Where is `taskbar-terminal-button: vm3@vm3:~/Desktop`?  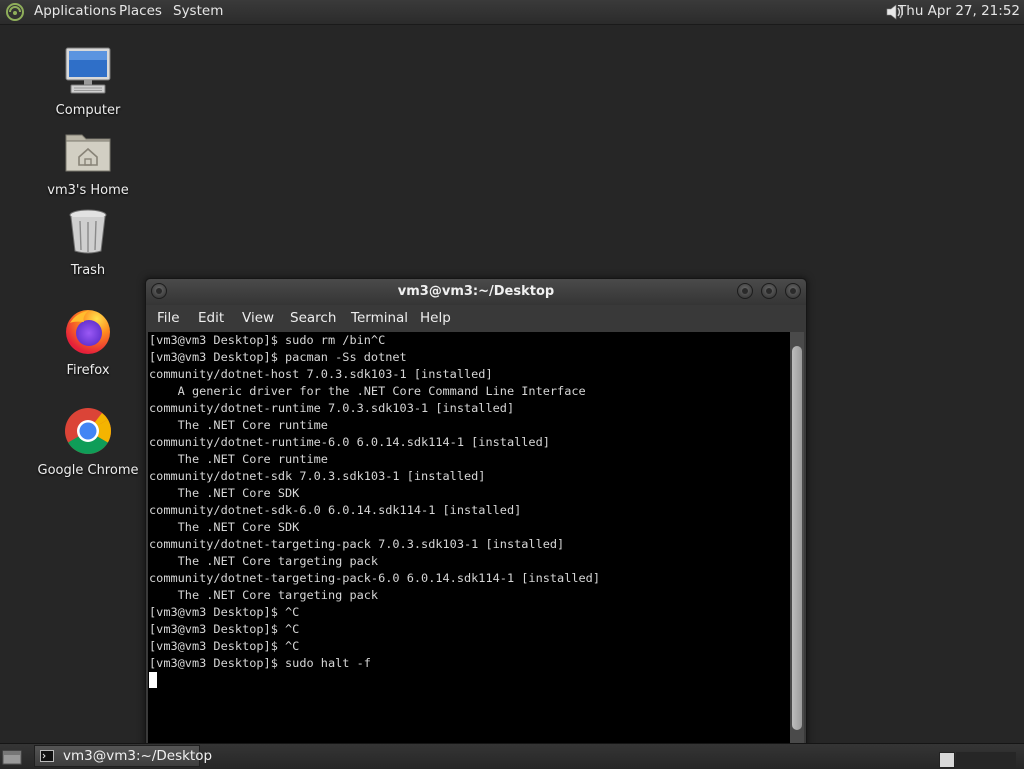
taskbar-terminal-button: vm3@vm3:~/Desktop is located at coordinates (123, 756).